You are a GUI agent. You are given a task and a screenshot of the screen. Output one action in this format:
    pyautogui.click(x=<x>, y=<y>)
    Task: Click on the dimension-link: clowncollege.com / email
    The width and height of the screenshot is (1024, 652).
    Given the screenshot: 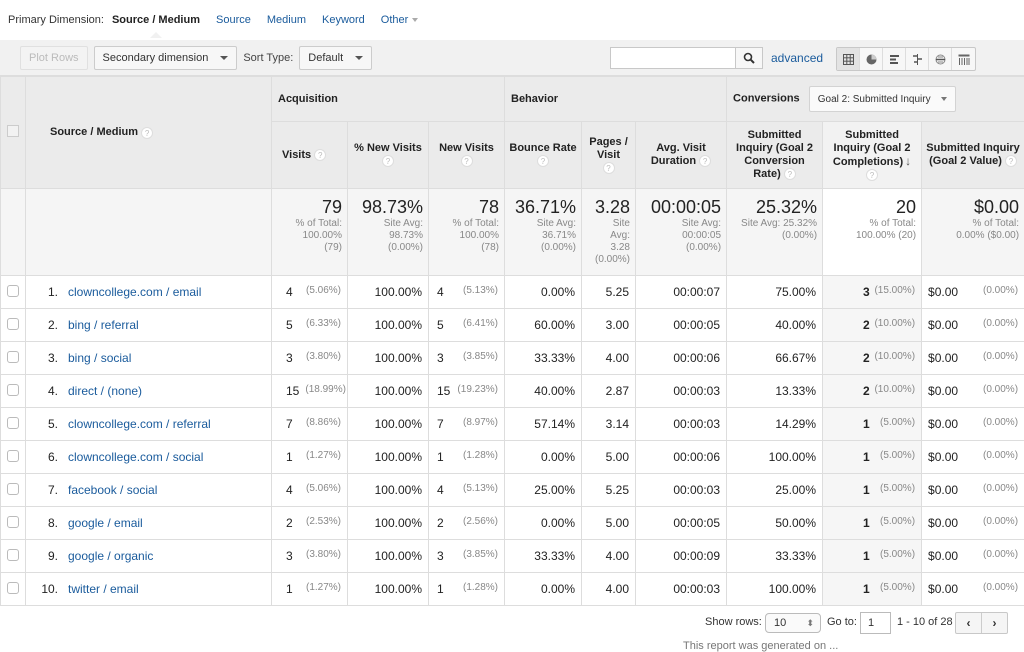 What is the action you would take?
    pyautogui.click(x=134, y=292)
    